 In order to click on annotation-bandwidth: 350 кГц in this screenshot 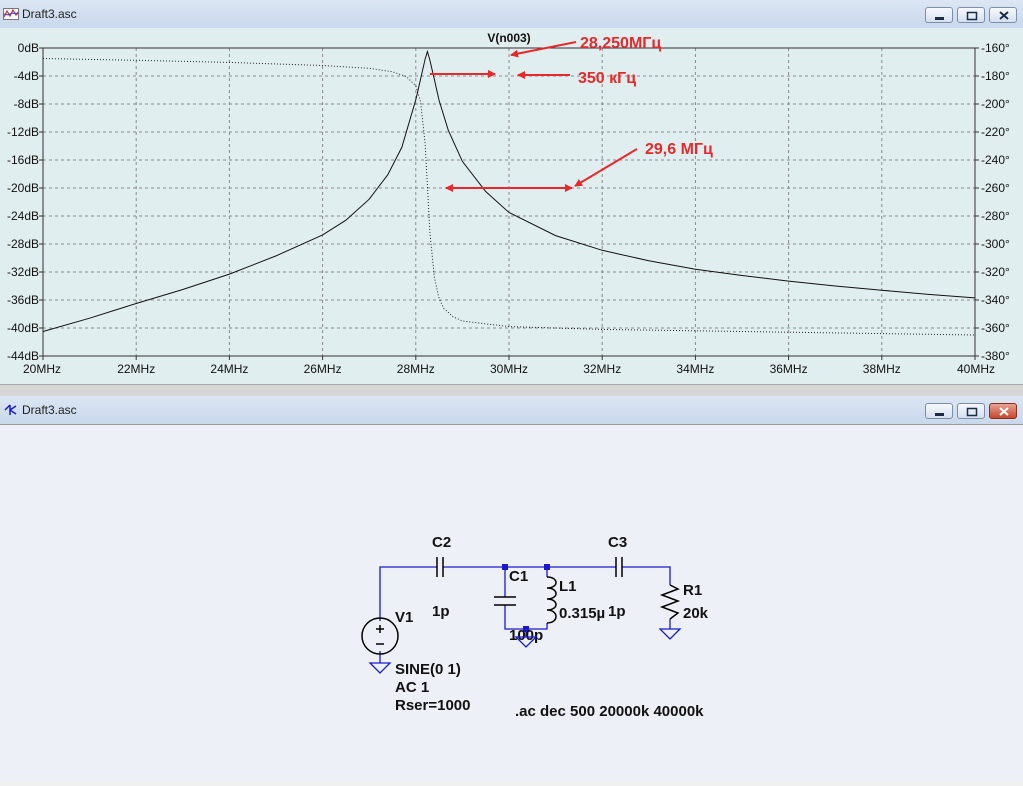, I will do `click(533, 78)`.